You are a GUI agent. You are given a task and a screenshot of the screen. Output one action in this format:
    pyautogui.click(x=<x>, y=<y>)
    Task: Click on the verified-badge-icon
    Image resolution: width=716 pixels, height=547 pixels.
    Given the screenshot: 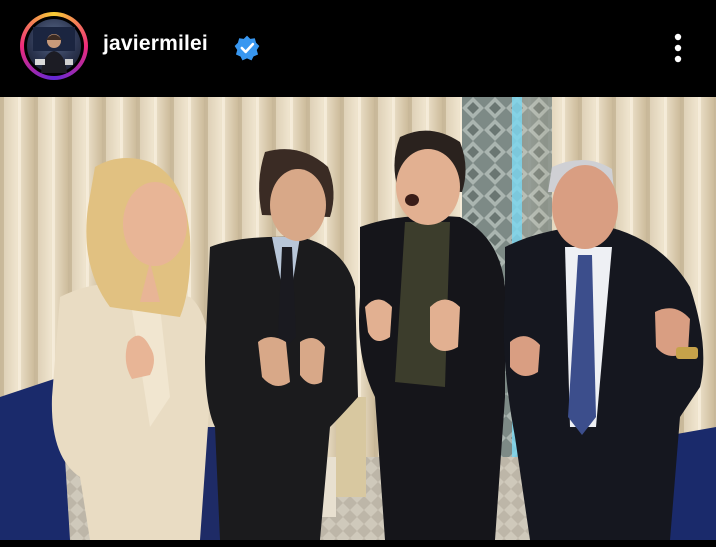 What is the action you would take?
    pyautogui.click(x=247, y=48)
    